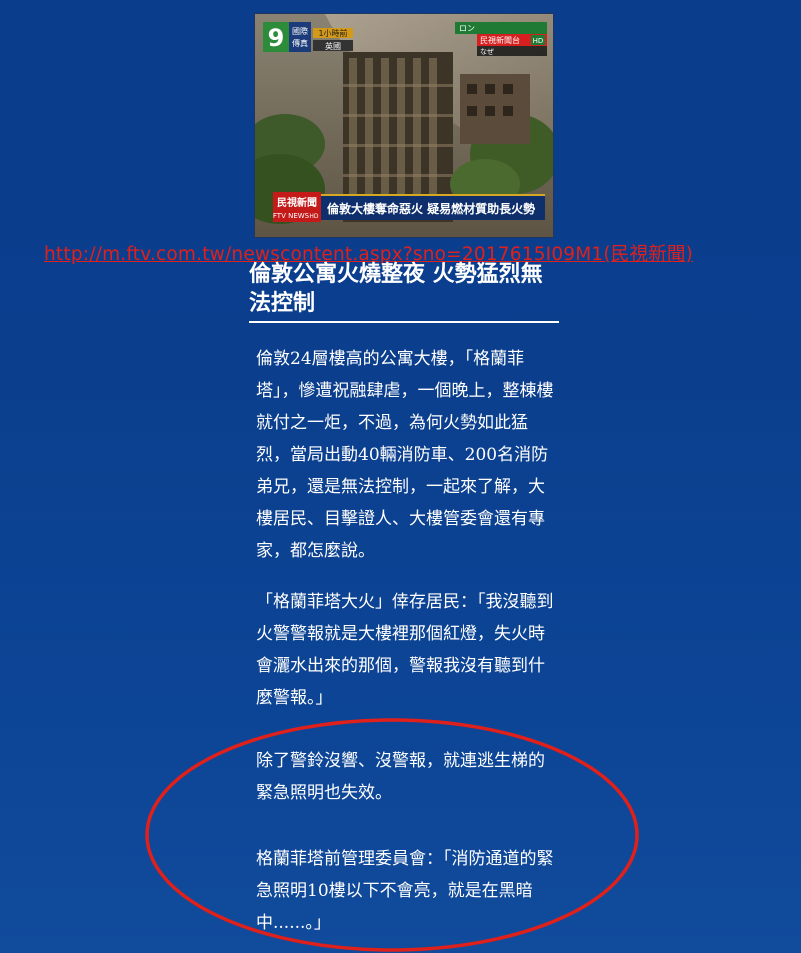 The image size is (801, 953). I want to click on svg-text: 國際, so click(300, 31).